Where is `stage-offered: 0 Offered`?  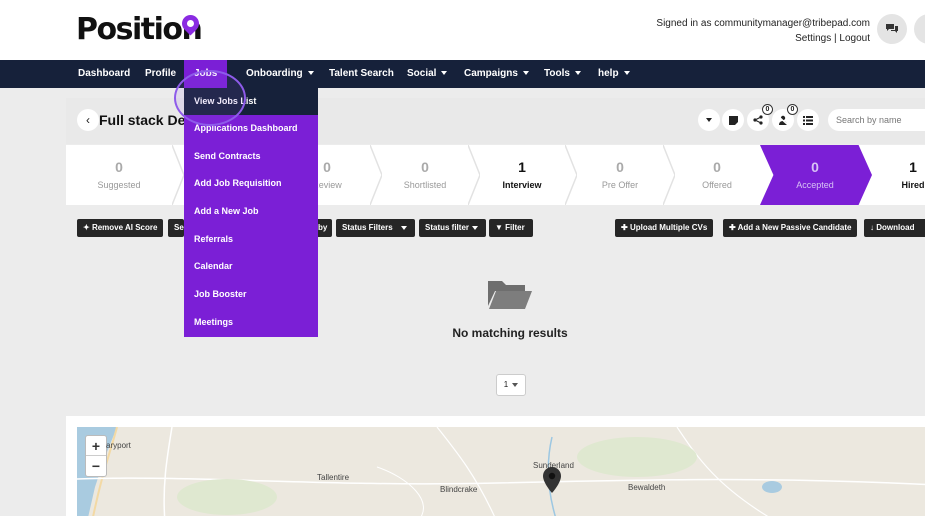
stage-offered: 0 Offered is located at coordinates (717, 167).